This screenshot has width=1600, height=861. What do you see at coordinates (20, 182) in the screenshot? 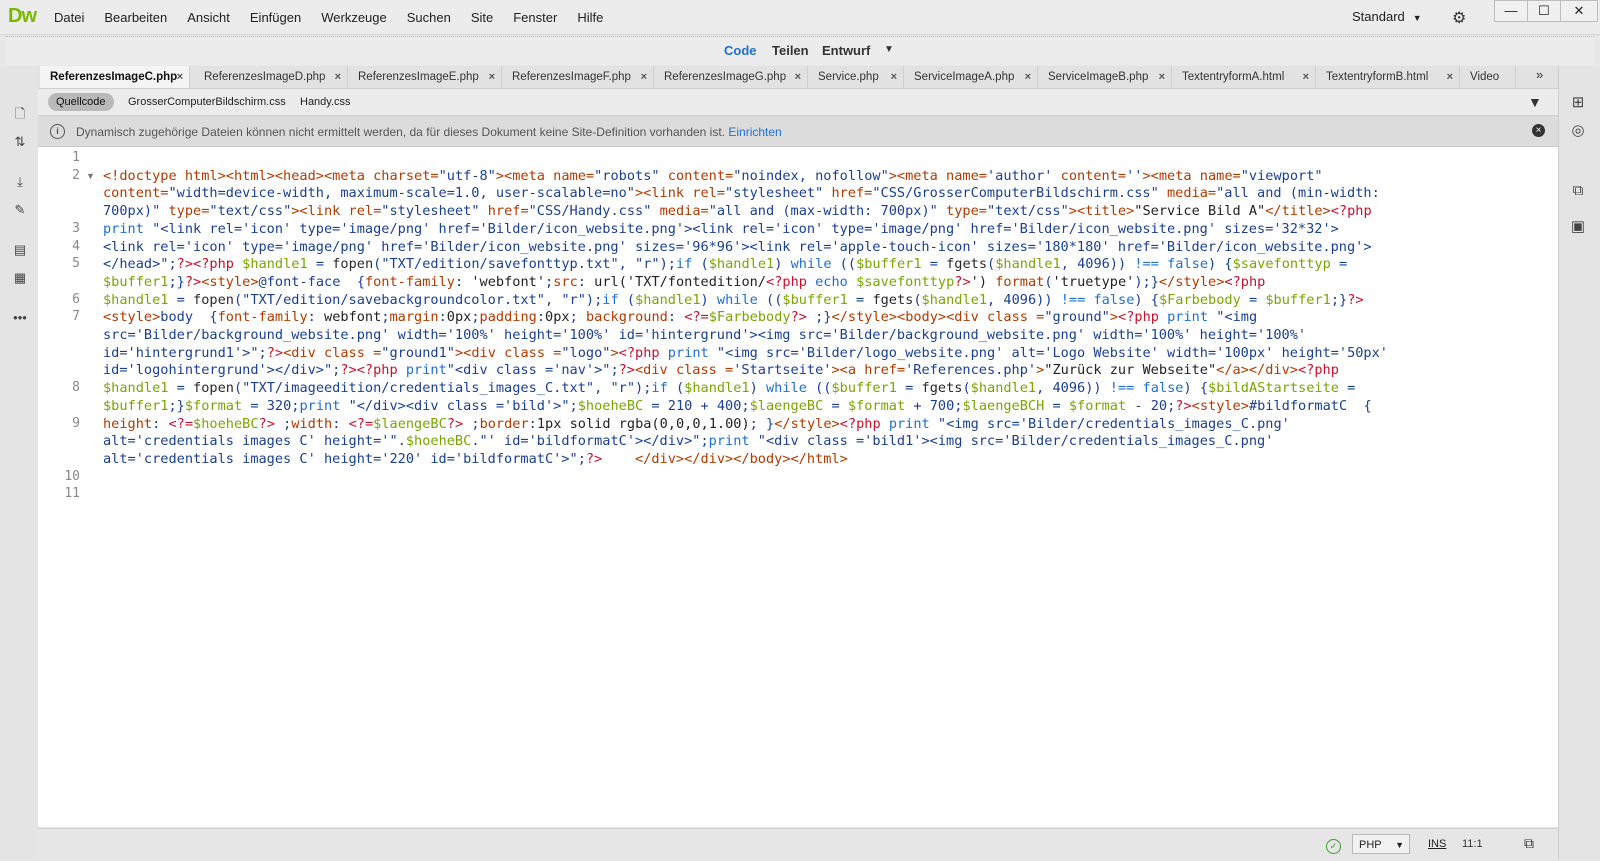
I see `collapse-icon: ⤓` at bounding box center [20, 182].